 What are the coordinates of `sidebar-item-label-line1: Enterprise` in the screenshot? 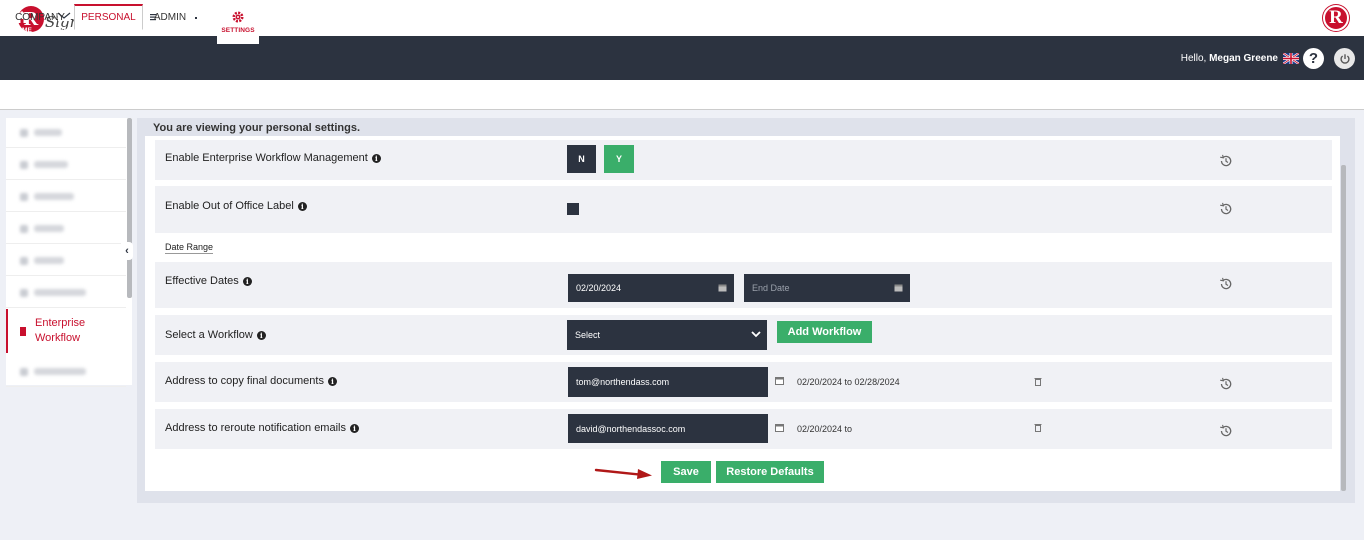 It's located at (60, 323).